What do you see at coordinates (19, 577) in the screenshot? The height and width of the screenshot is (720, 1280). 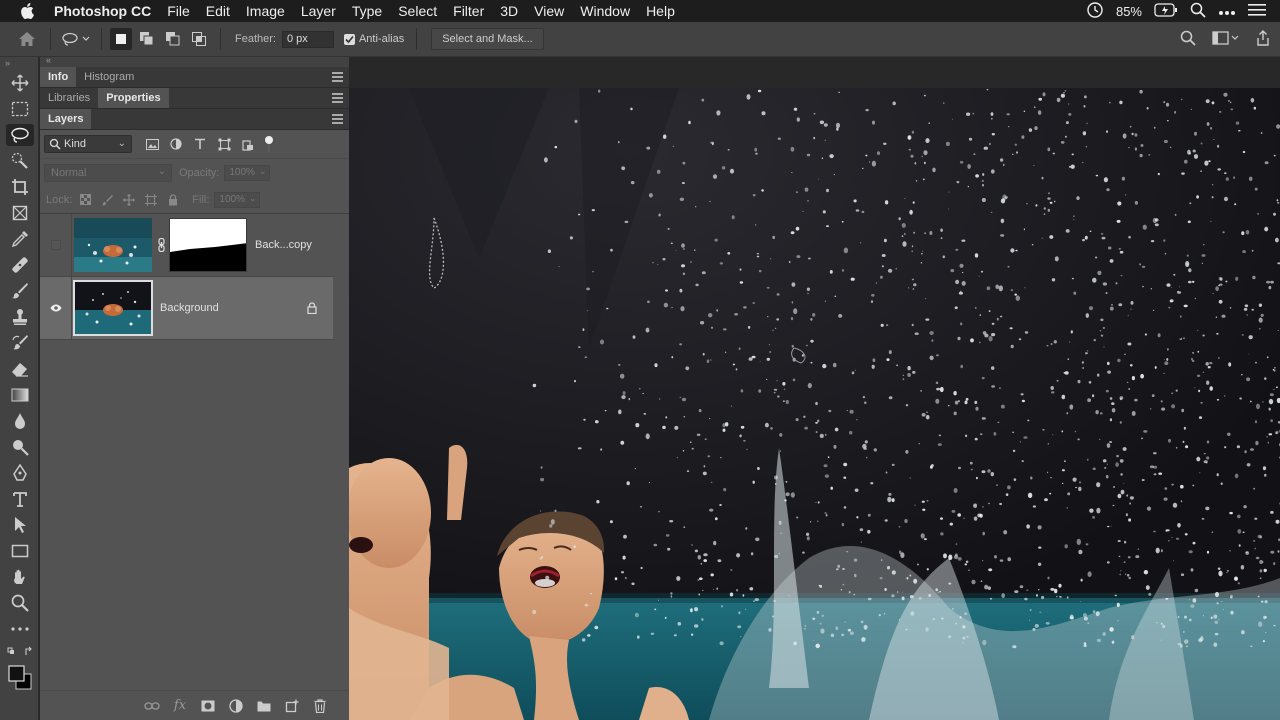 I see `hand-tool-icon` at bounding box center [19, 577].